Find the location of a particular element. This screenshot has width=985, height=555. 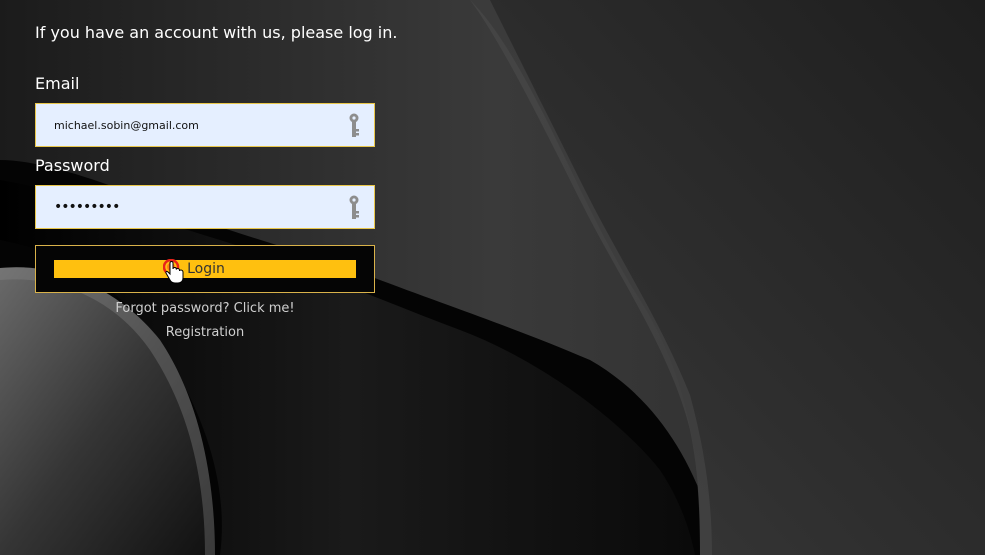

login-button-label: Login is located at coordinates (206, 269).